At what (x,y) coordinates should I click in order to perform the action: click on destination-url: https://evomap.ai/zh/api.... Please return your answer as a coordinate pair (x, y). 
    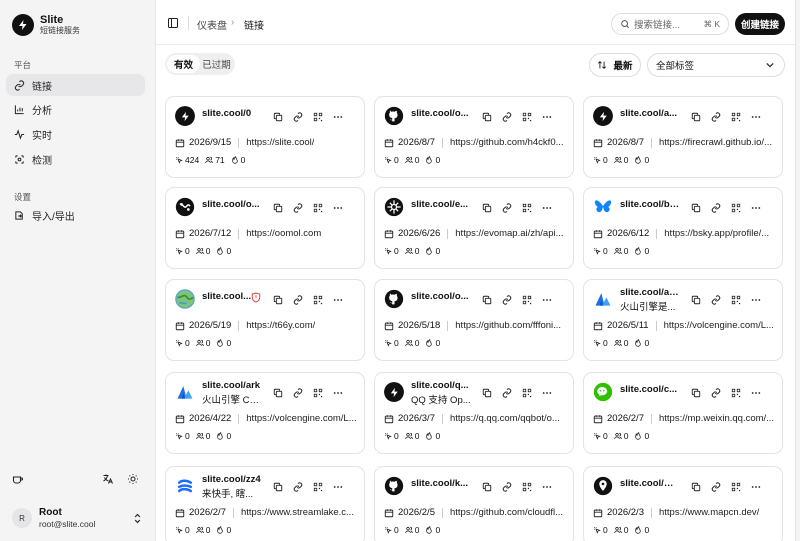
    Looking at the image, I should click on (509, 233).